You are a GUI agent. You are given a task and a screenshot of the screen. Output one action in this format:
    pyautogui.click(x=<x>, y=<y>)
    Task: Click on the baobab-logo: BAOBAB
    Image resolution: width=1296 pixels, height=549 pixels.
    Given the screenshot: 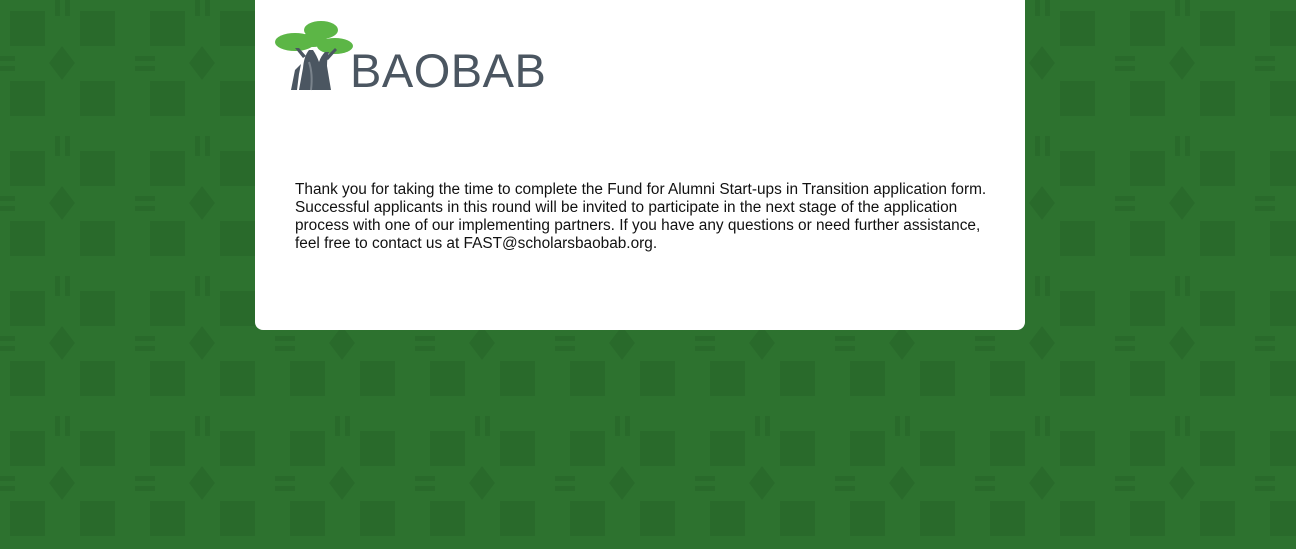 What is the action you would take?
    pyautogui.click(x=413, y=57)
    